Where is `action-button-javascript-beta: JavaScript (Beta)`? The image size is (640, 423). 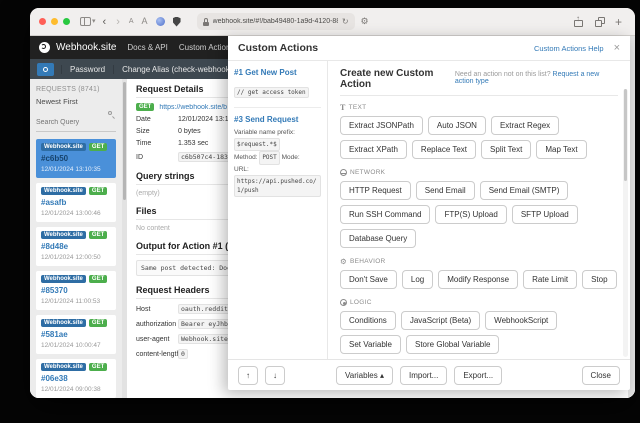 action-button-javascript-beta: JavaScript (Beta) is located at coordinates (440, 320).